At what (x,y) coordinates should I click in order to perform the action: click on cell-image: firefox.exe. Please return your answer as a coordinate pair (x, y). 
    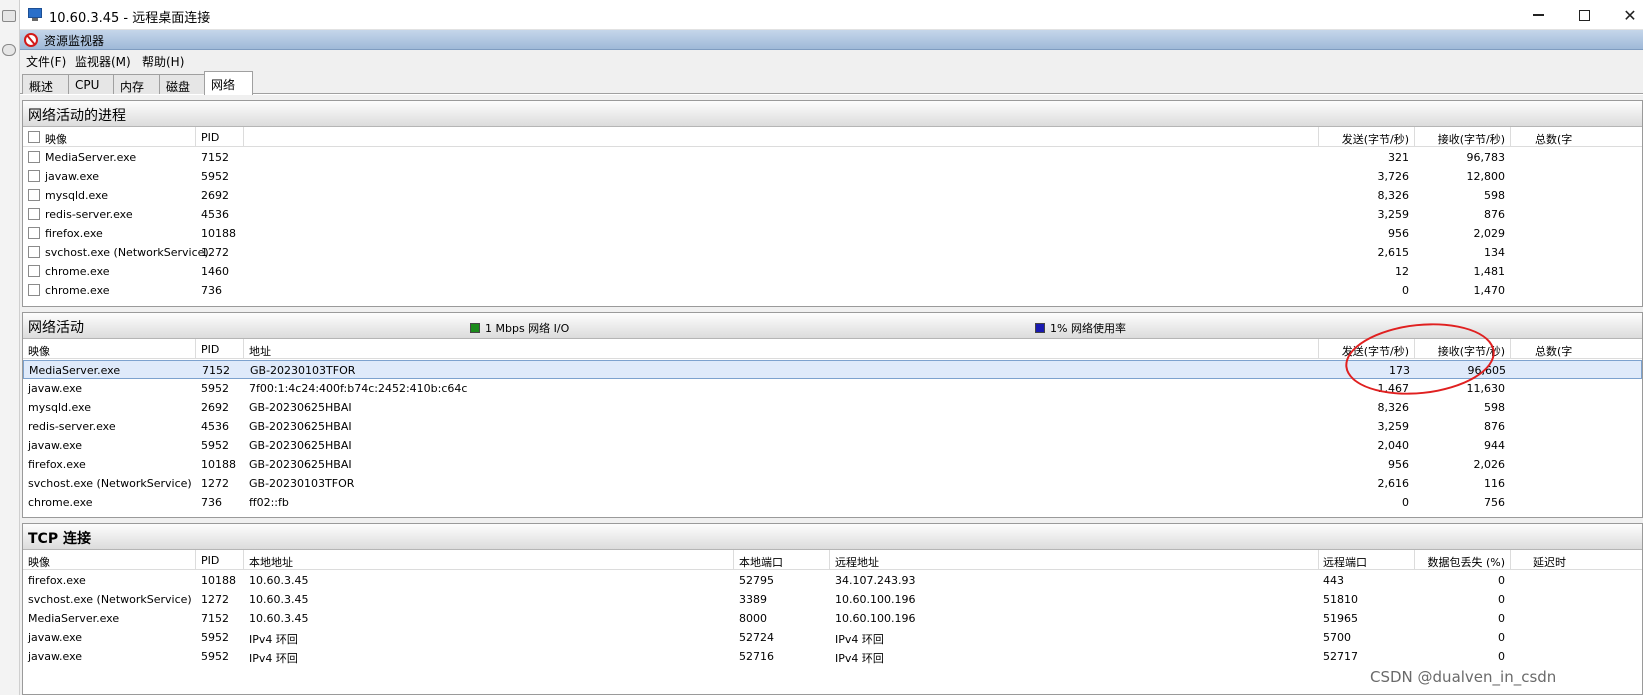
    Looking at the image, I should click on (57, 464).